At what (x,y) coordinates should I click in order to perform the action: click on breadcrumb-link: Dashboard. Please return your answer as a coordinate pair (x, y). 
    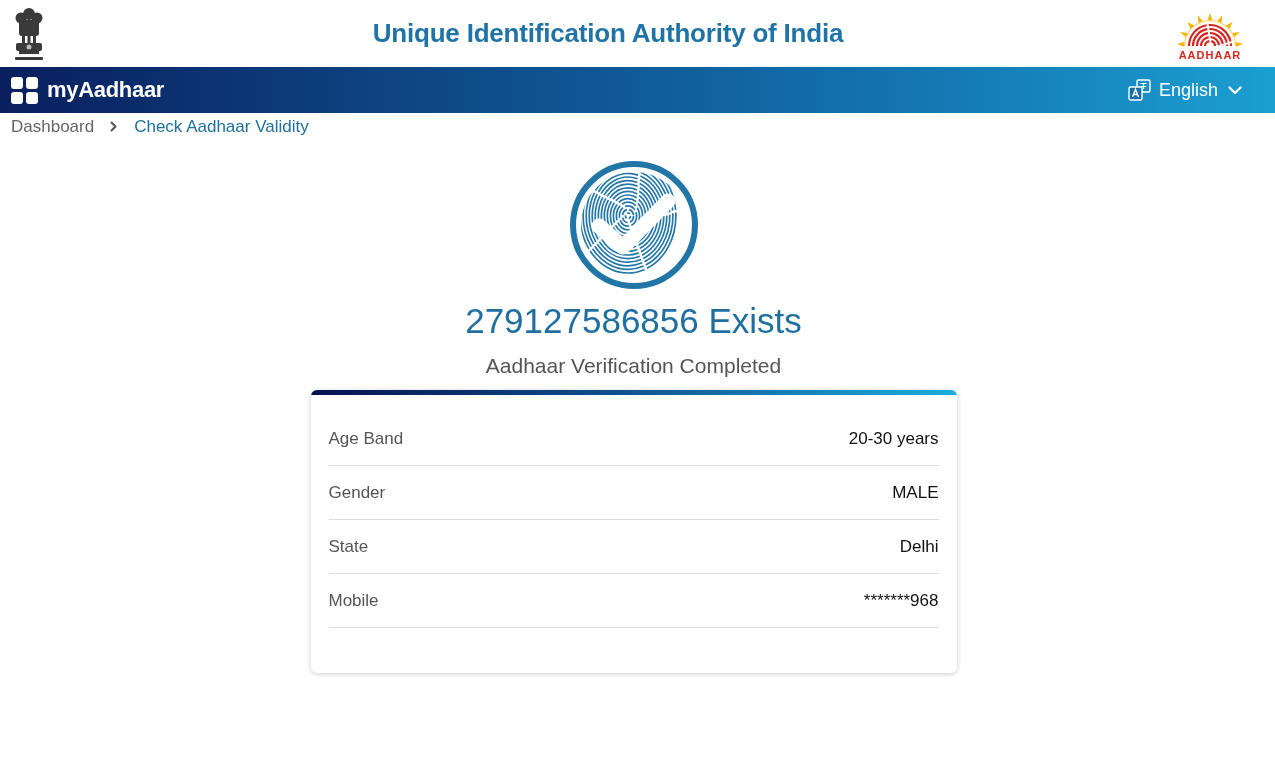
    Looking at the image, I should click on (53, 126).